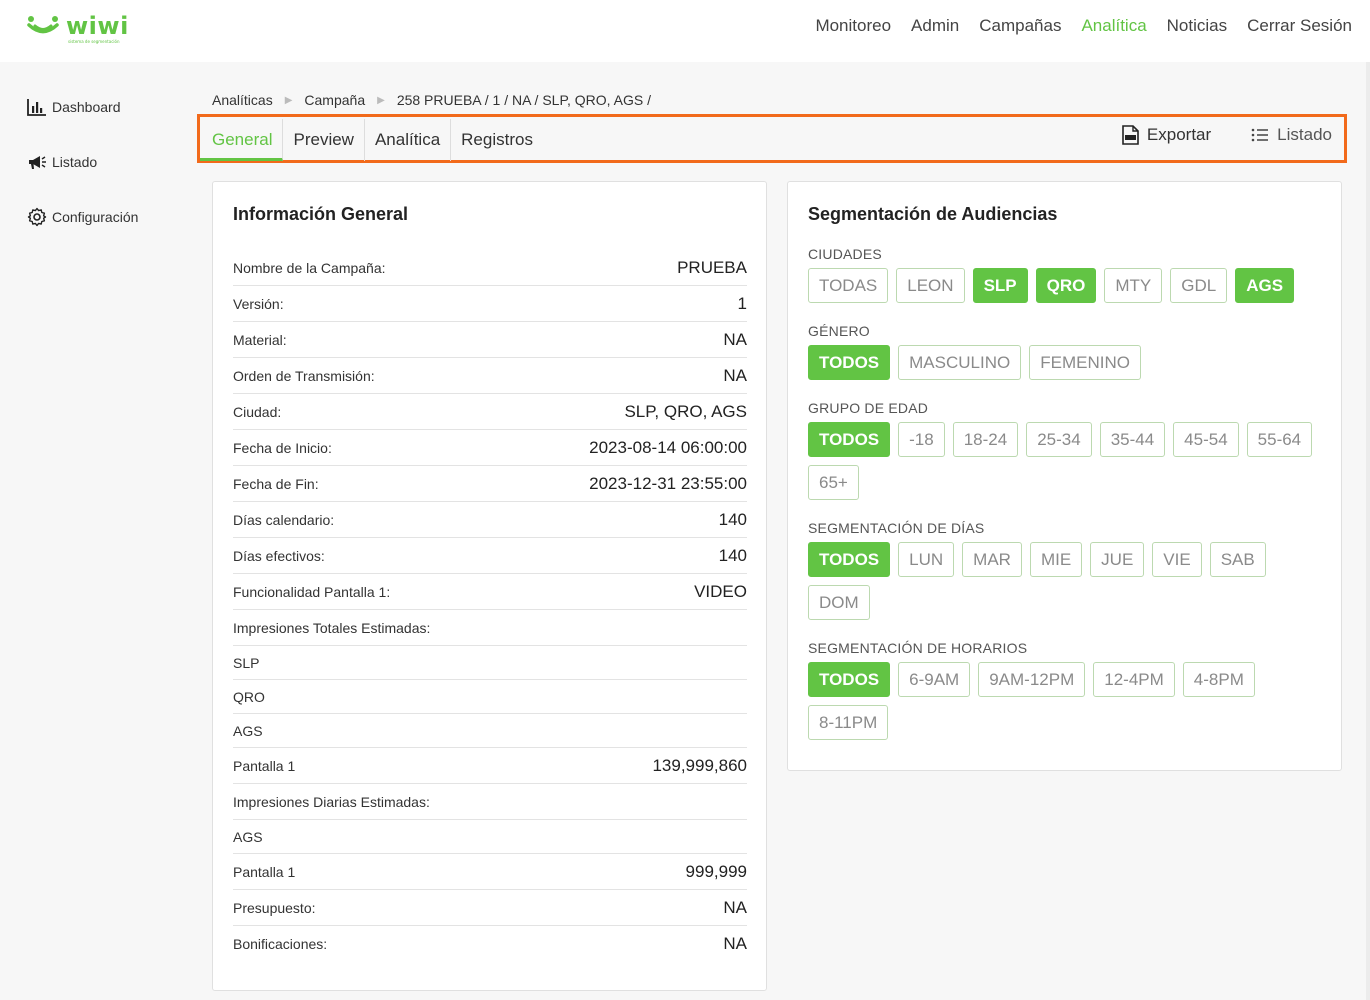 This screenshot has height=1000, width=1370. Describe the element at coordinates (524, 100) in the screenshot. I see `breadcrumb-current: 258 PRUEBA / 1 / NA / SLP, QRO, AGS /` at that location.